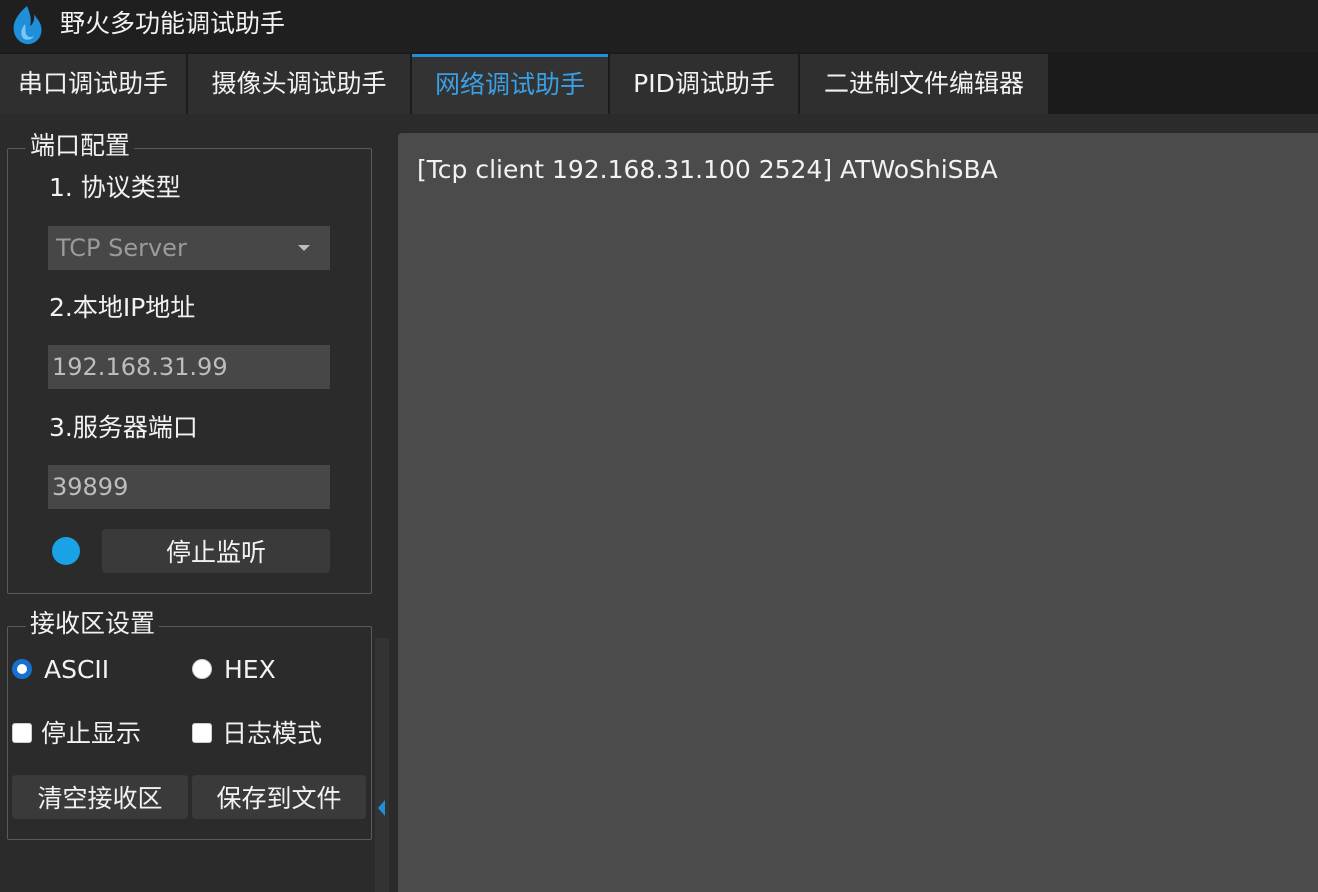 This screenshot has width=1318, height=892. Describe the element at coordinates (279, 797) in the screenshot. I see `save-to-file-button: 保存到文件` at that location.